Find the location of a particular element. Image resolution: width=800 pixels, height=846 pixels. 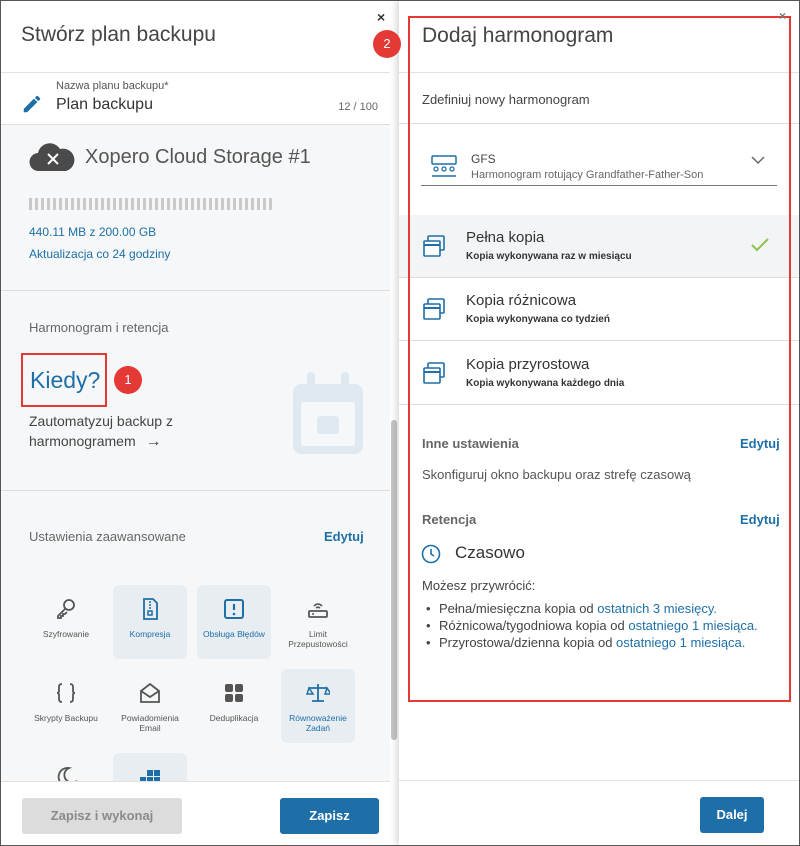

chevron-down-icon is located at coordinates (758, 160).